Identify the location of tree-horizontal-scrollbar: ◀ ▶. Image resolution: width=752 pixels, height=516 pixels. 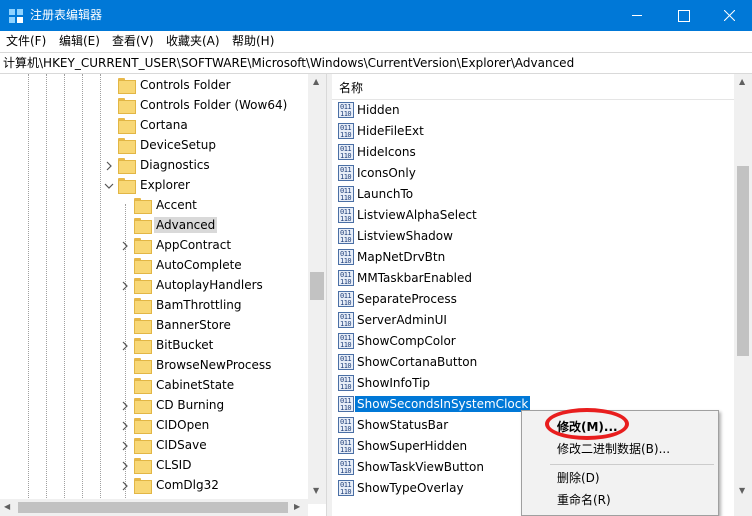
(154, 507).